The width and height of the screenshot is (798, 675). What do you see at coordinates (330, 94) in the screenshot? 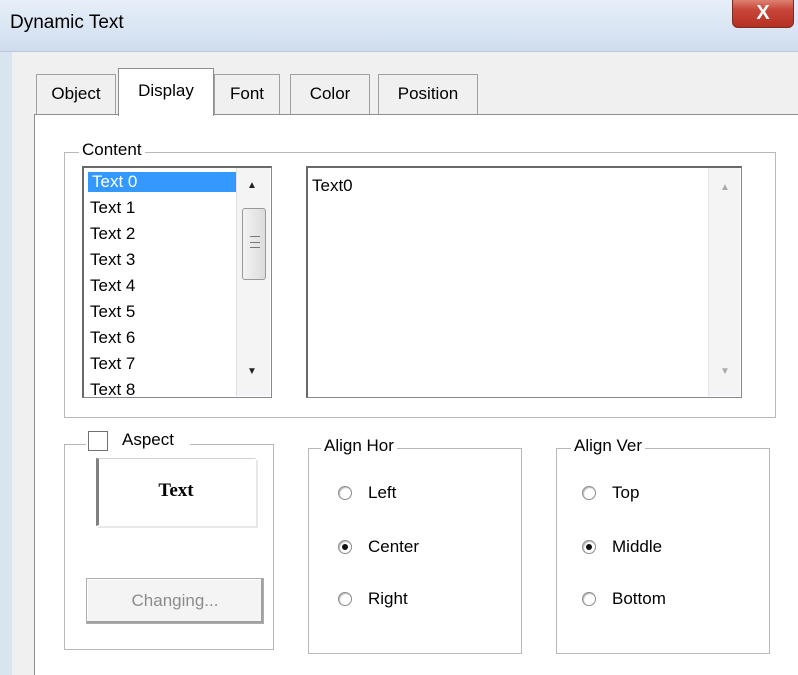
I see `tab-color: Color` at bounding box center [330, 94].